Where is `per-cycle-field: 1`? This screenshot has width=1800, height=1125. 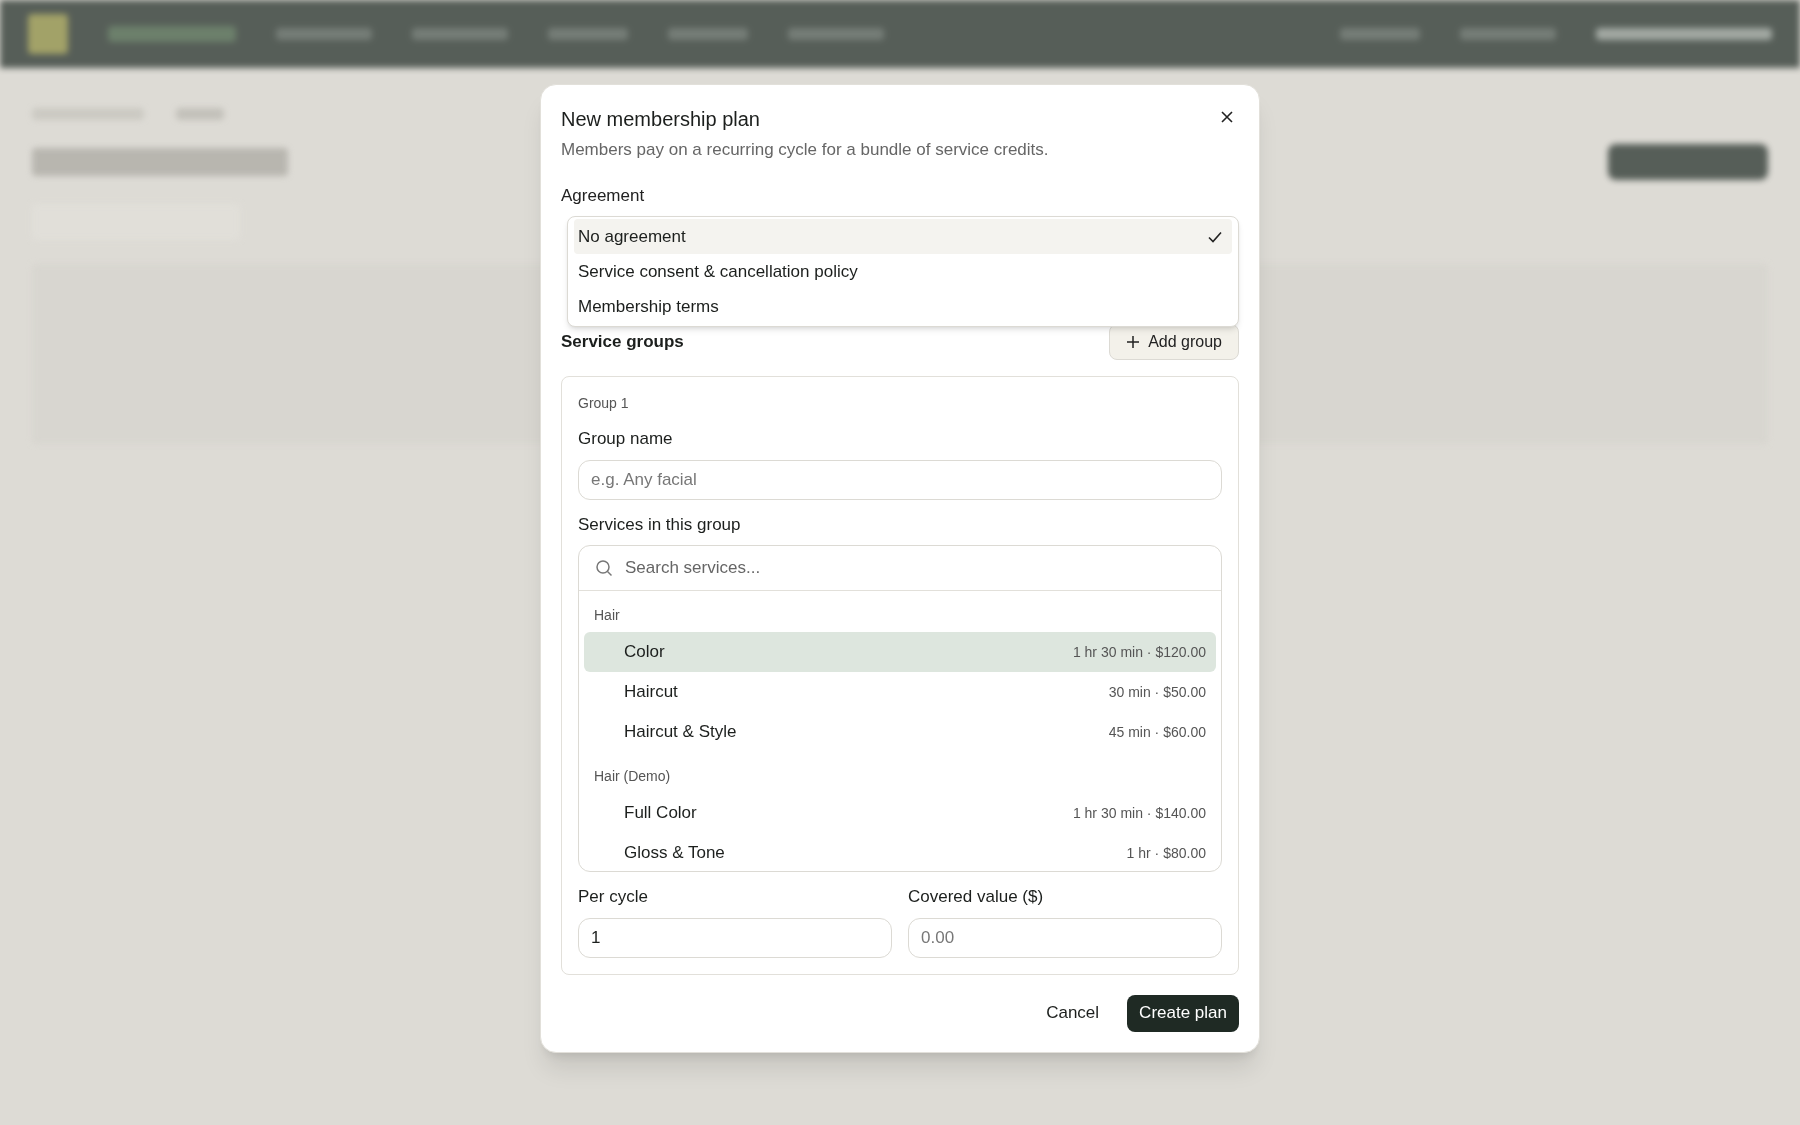
per-cycle-field: 1 is located at coordinates (735, 937).